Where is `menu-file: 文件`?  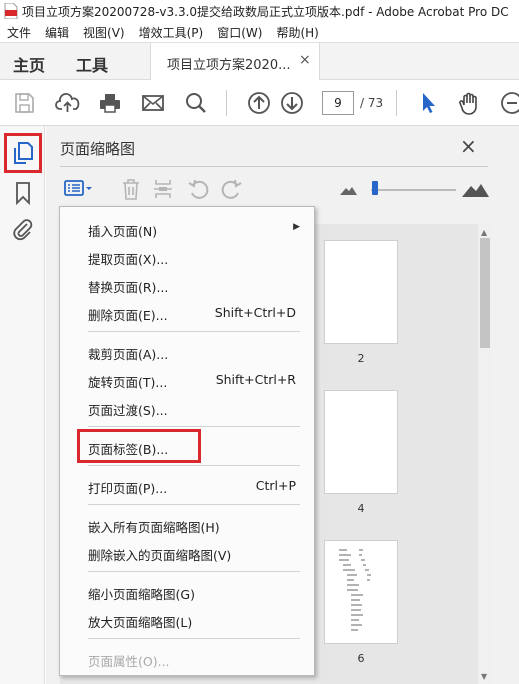
menu-file: 文件 is located at coordinates (19, 32).